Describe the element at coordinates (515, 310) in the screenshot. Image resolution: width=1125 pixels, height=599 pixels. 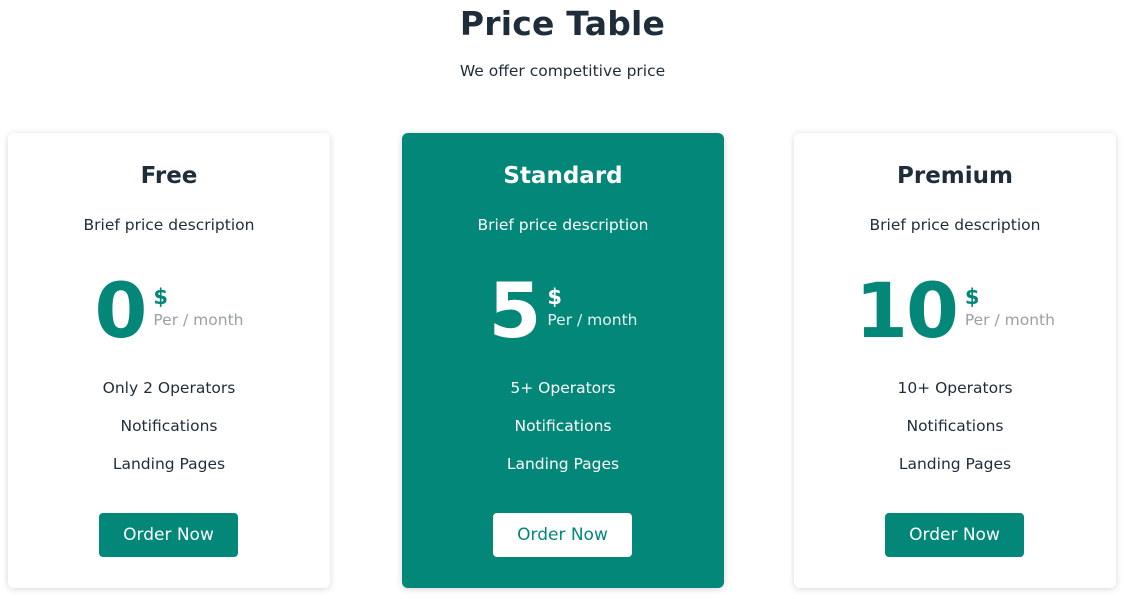
I see `price-amount: 5` at that location.